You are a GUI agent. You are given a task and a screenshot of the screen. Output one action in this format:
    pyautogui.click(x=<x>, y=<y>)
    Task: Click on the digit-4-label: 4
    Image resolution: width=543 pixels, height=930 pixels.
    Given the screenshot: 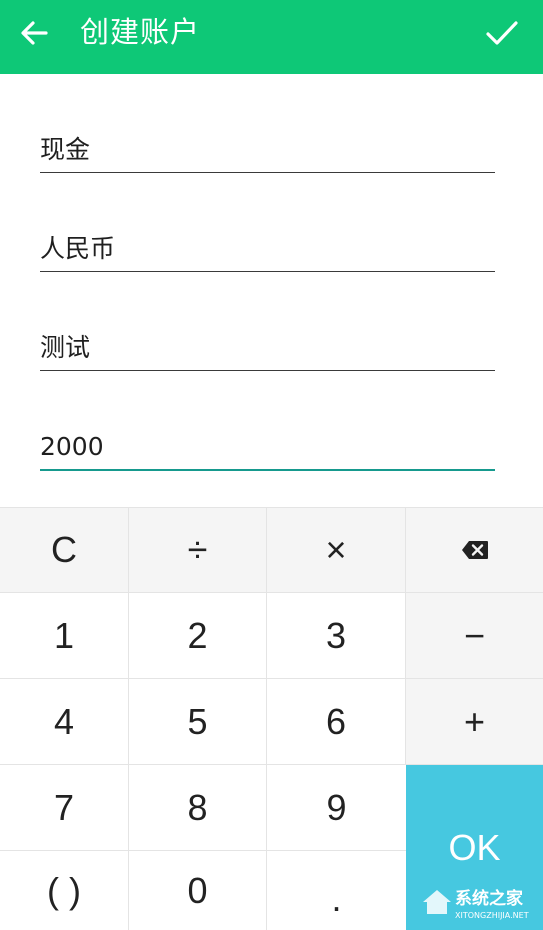 What is the action you would take?
    pyautogui.click(x=64, y=721)
    